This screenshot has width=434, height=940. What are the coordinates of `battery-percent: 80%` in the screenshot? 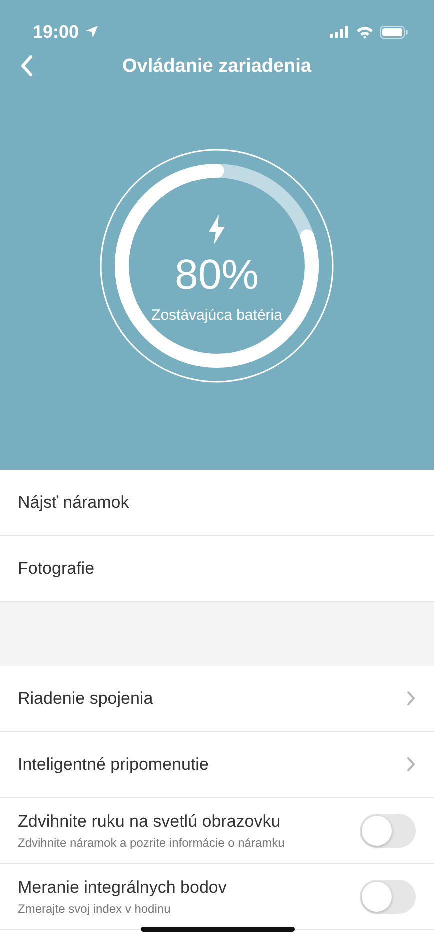 It's located at (217, 274).